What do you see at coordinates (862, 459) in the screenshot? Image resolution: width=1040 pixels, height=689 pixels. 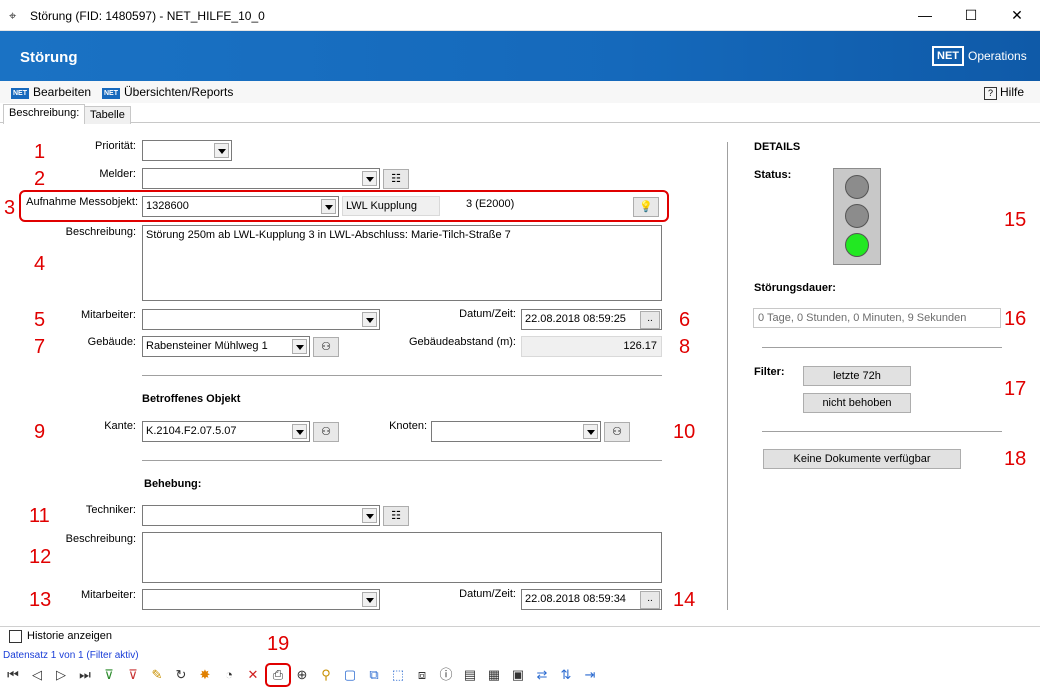 I see `dokumente-button: Keine Dokumente verfügbar` at bounding box center [862, 459].